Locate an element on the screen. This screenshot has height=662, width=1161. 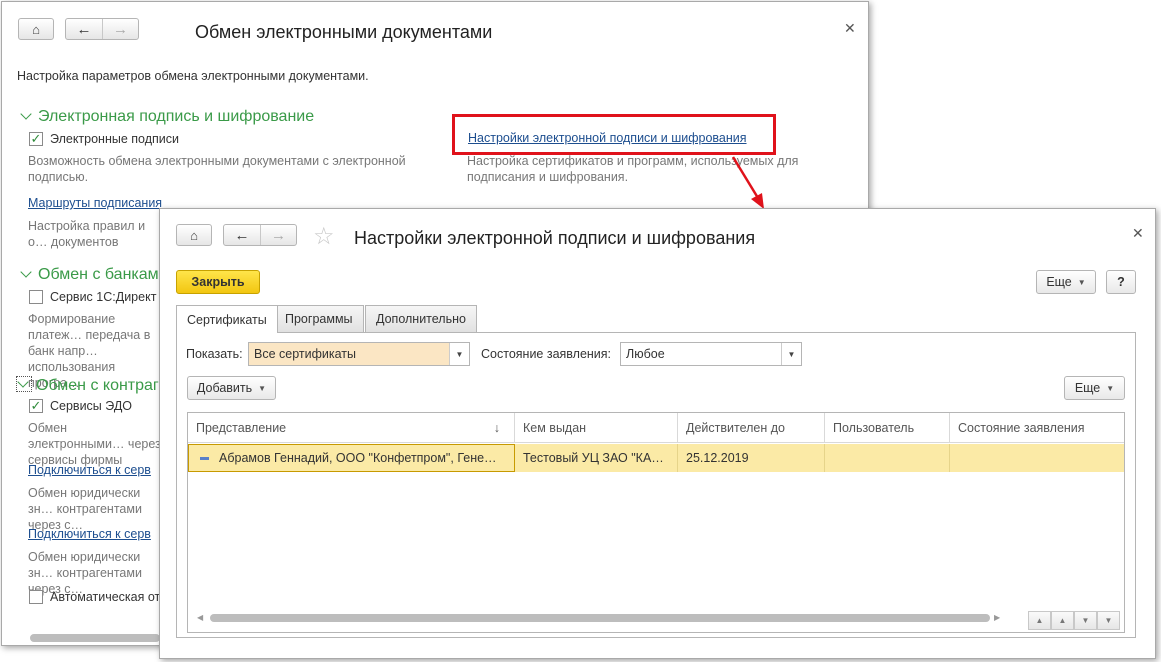
window-title: Обмен электронными документами is located at coordinates (344, 32).